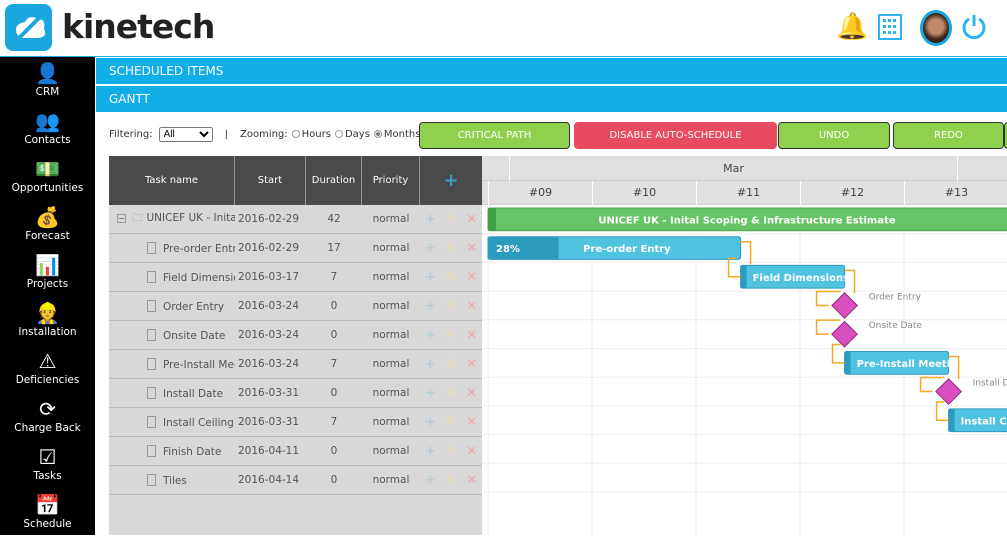  Describe the element at coordinates (295, 393) in the screenshot. I see `table-row: Install Date 2016-03-31 0 normal + ✎ ✕` at that location.